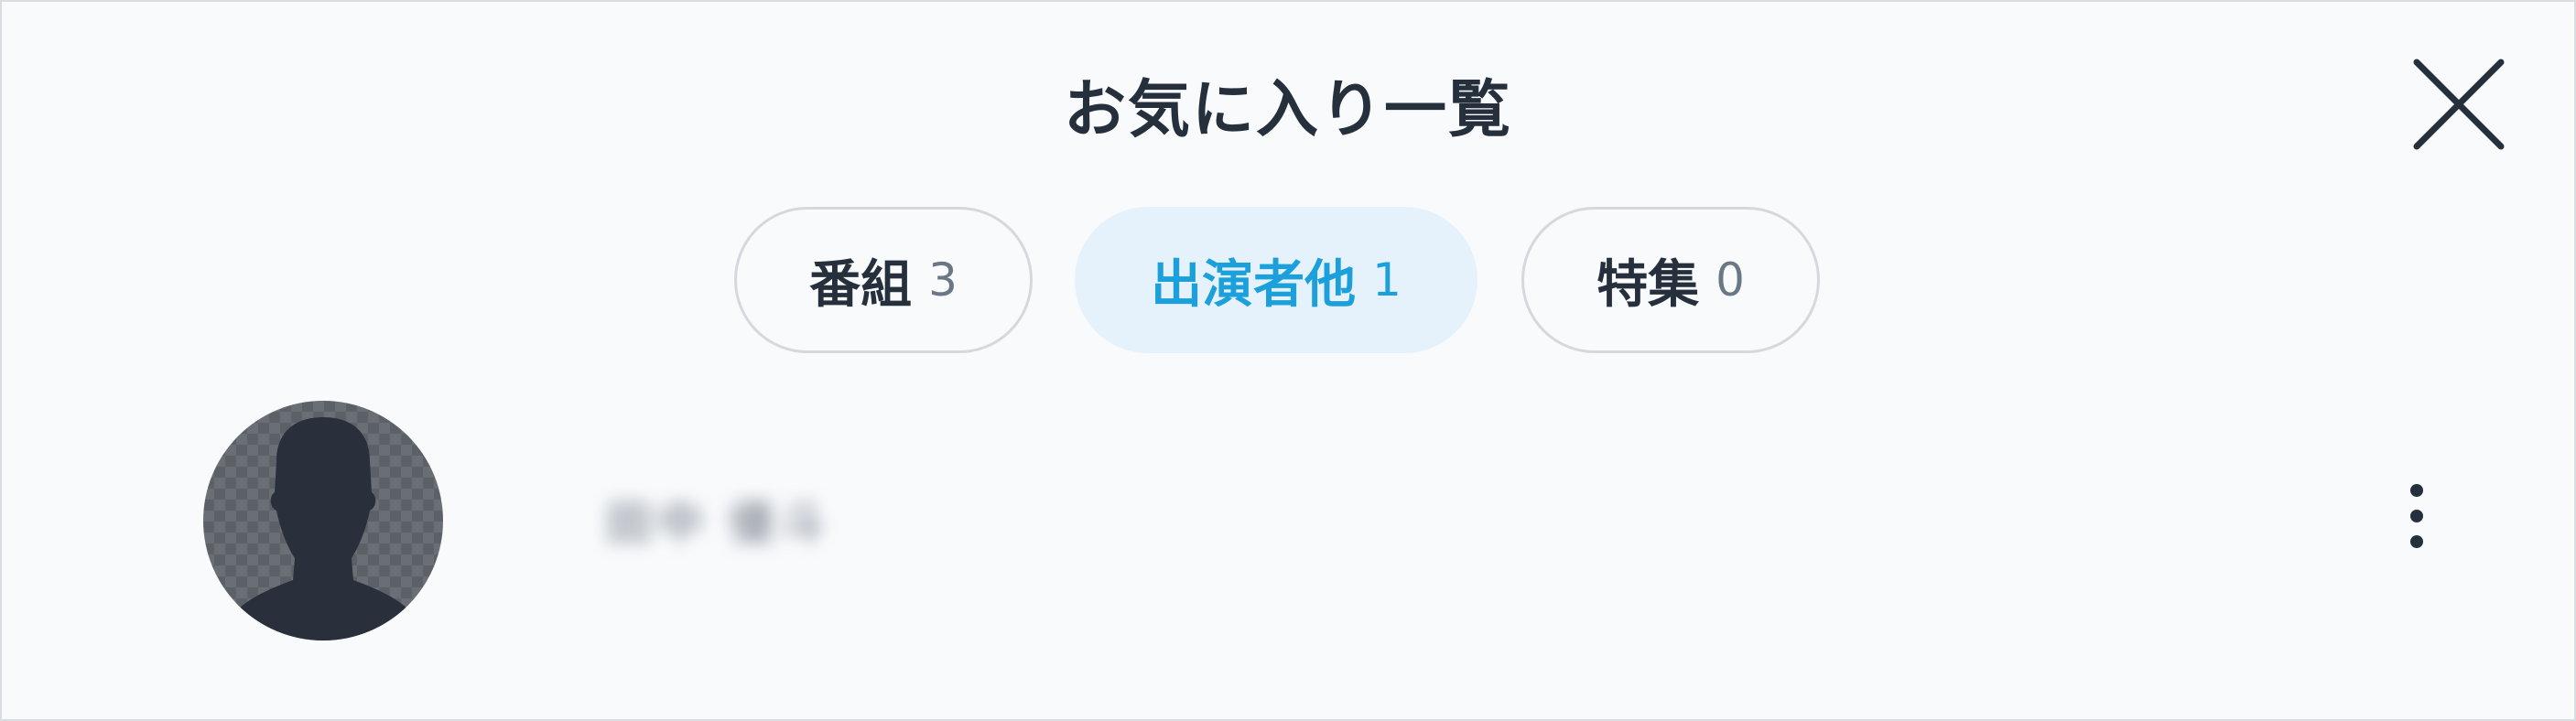  What do you see at coordinates (1648, 284) in the screenshot?
I see `tab-label: 特集` at bounding box center [1648, 284].